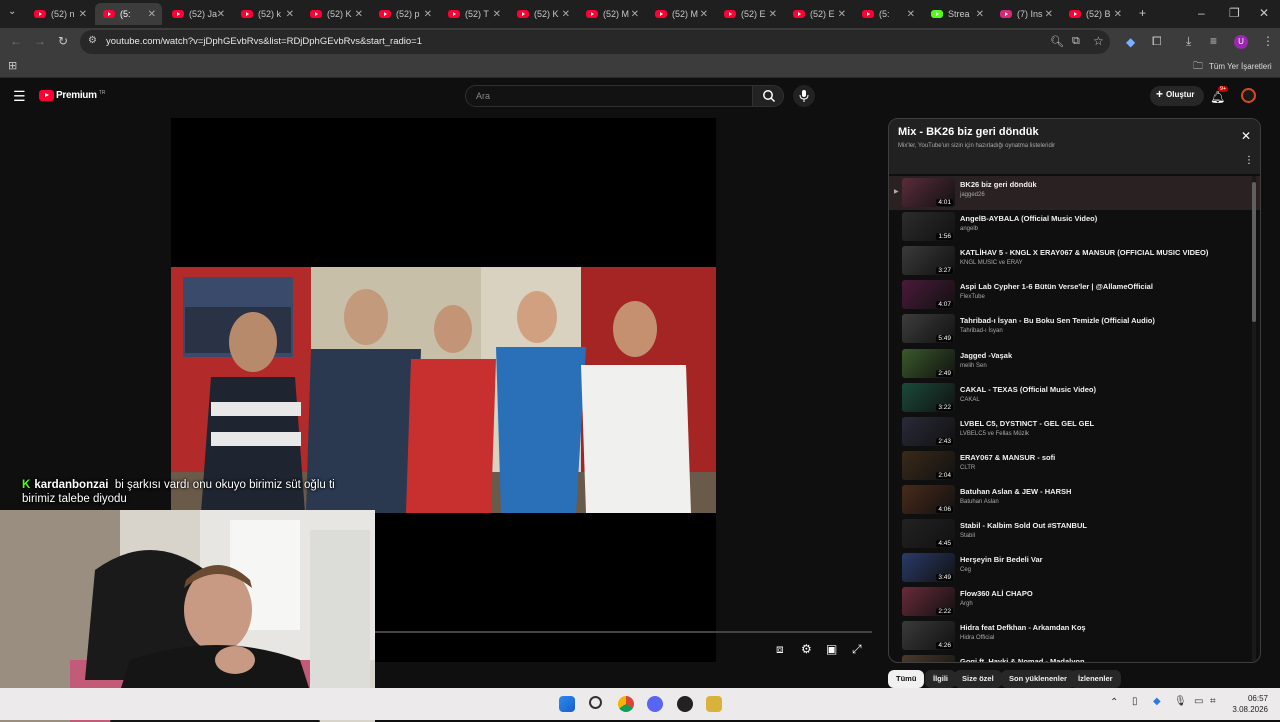  What do you see at coordinates (928, 329) in the screenshot?
I see `playlist-item-thumbnail: 5:49` at bounding box center [928, 329].